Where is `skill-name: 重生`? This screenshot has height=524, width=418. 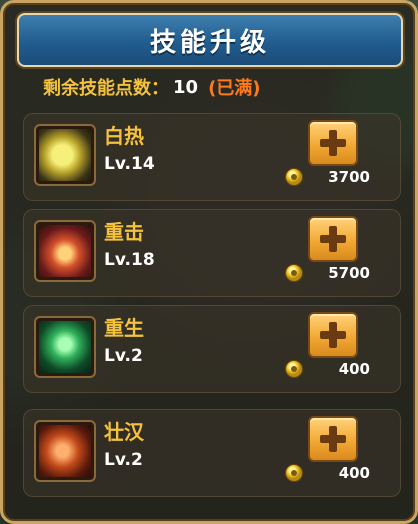
skill-name: 重生 is located at coordinates (124, 328).